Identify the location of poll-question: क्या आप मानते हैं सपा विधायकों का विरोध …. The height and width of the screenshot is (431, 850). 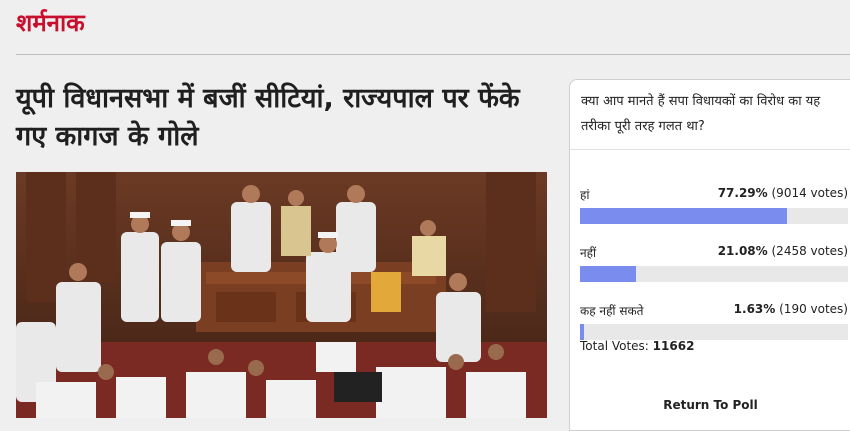
(701, 114).